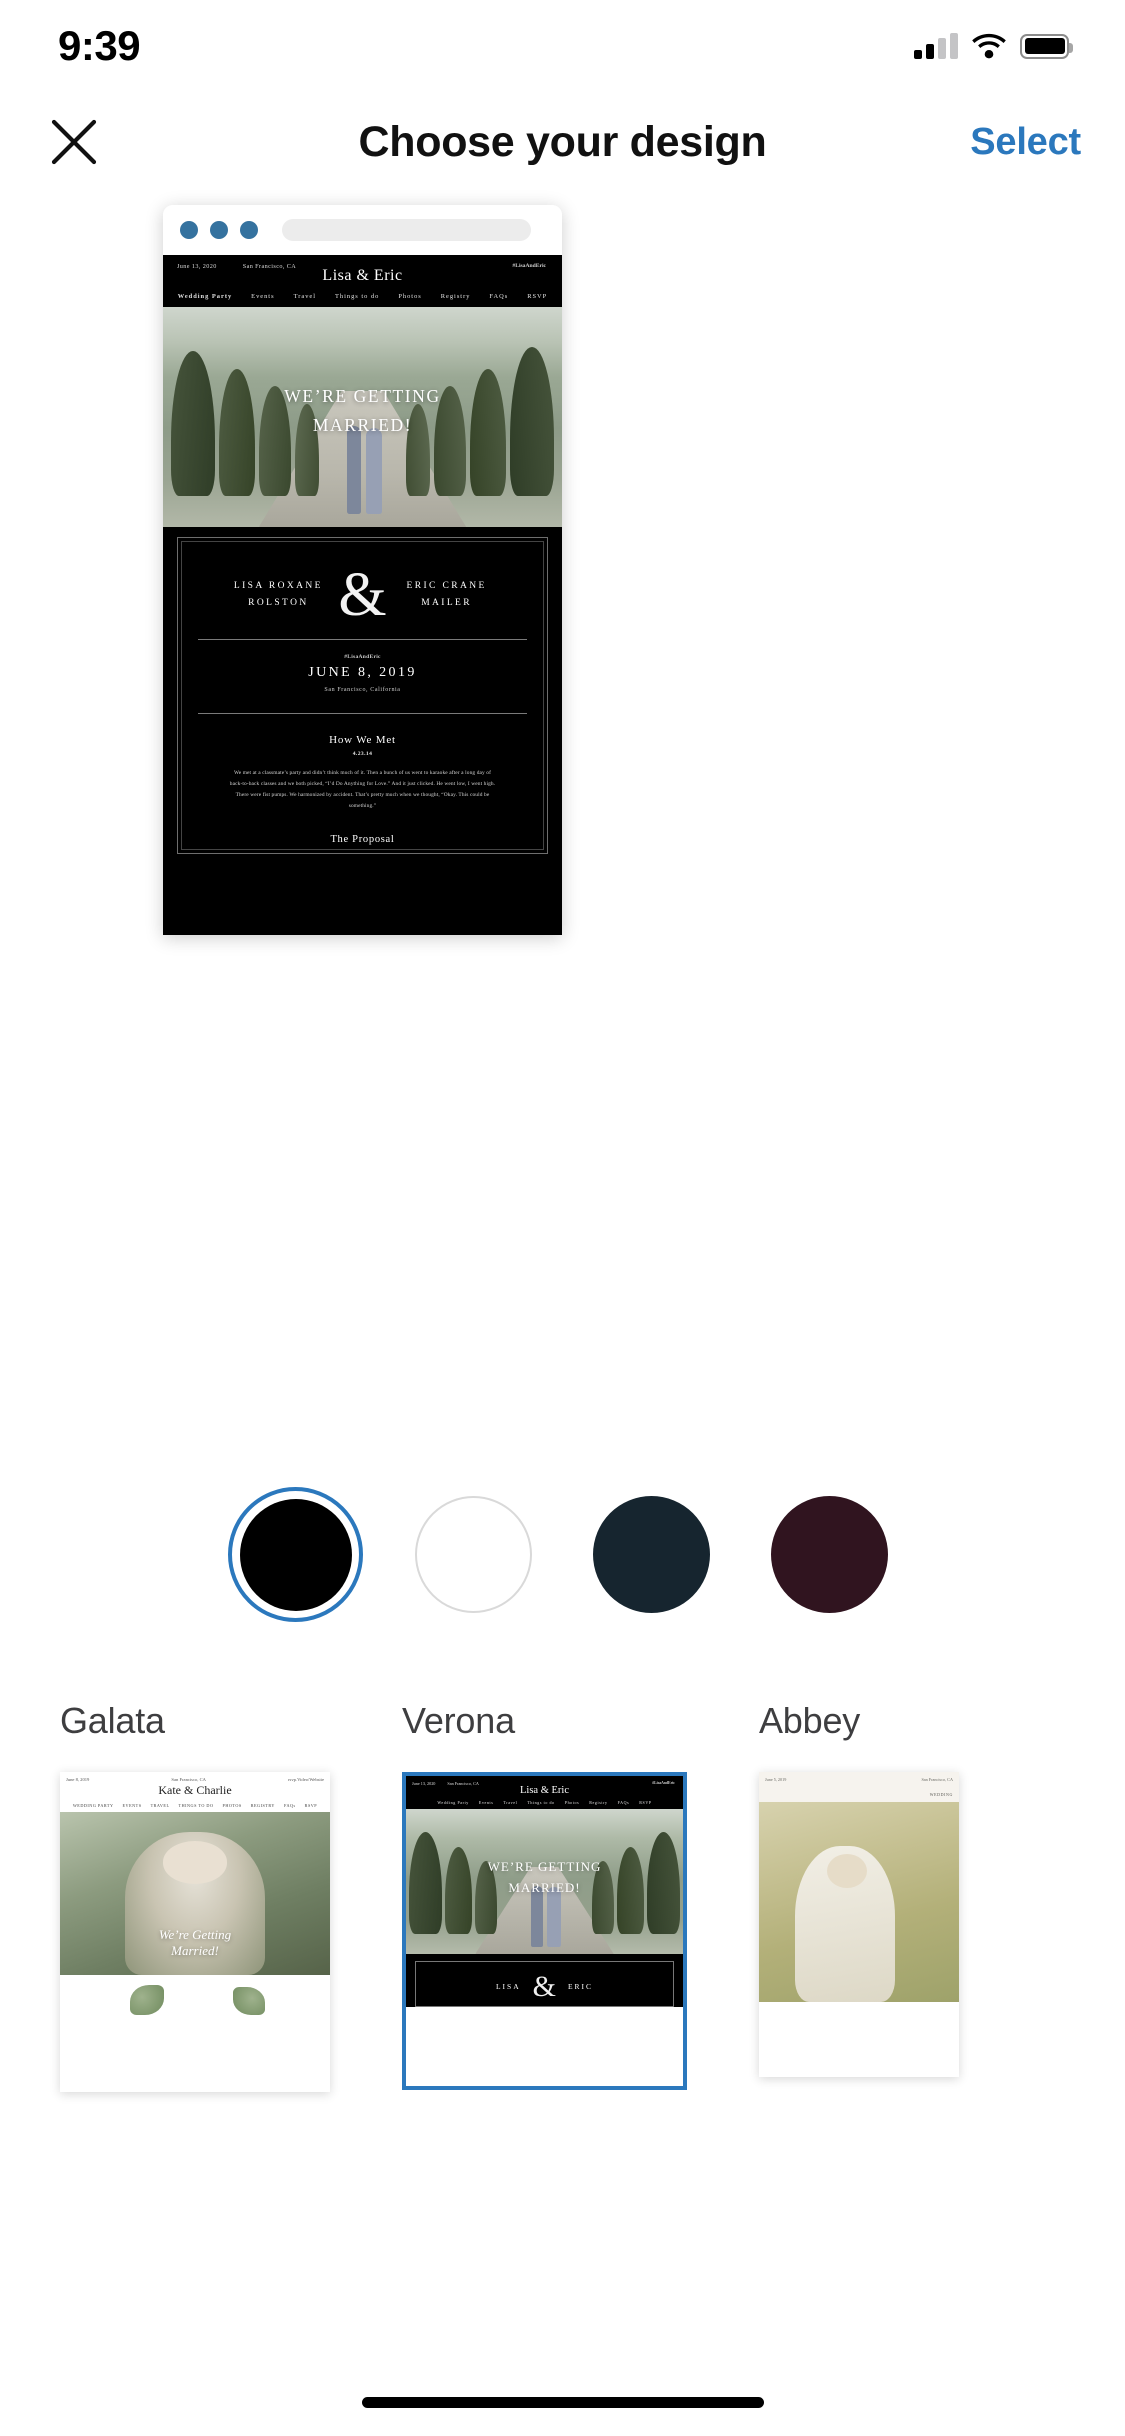  I want to click on galata-location: San Francisco, CA, so click(188, 1779).